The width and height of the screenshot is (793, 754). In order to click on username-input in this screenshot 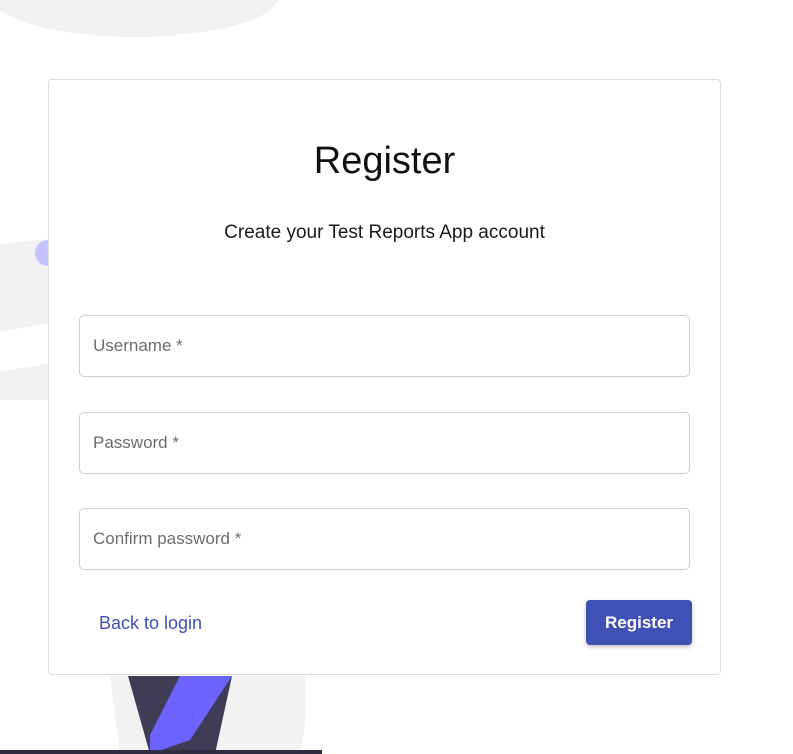, I will do `click(384, 346)`.